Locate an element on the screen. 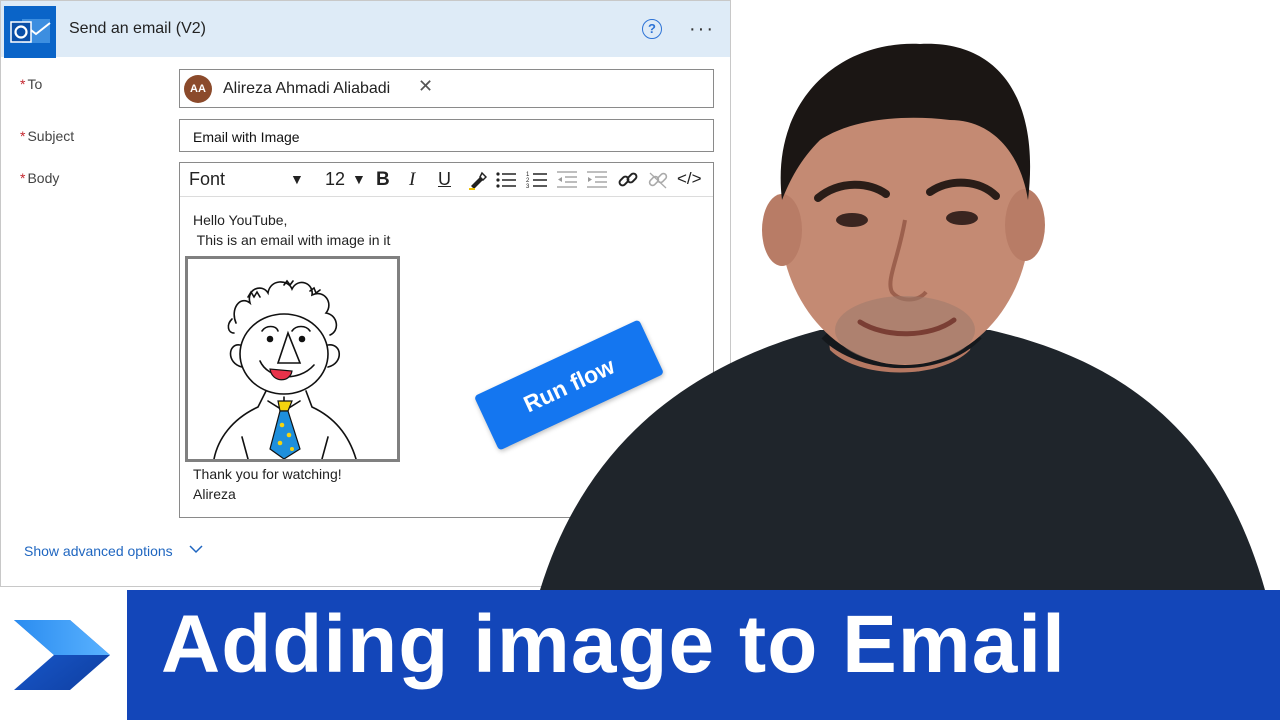  font-select: Font is located at coordinates (207, 179).